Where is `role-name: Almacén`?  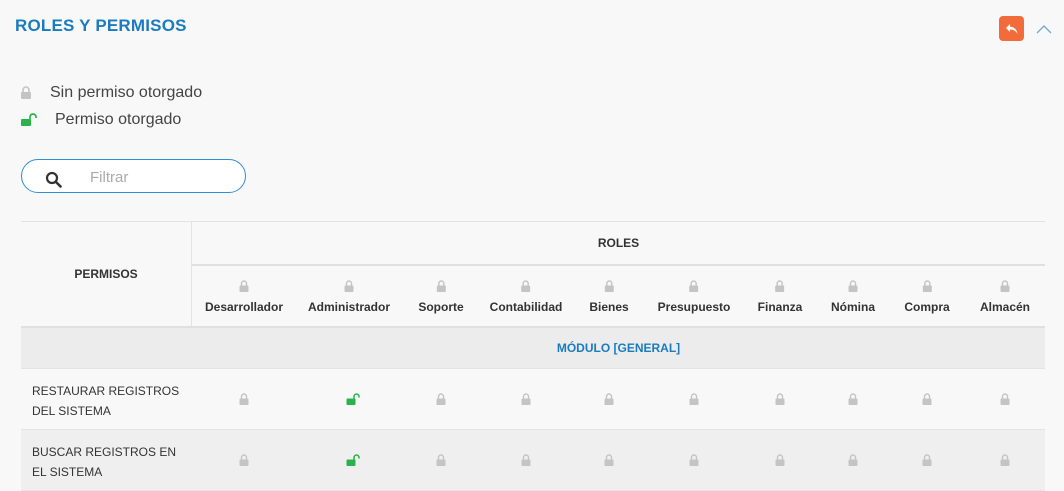
role-name: Almacén is located at coordinates (1005, 307).